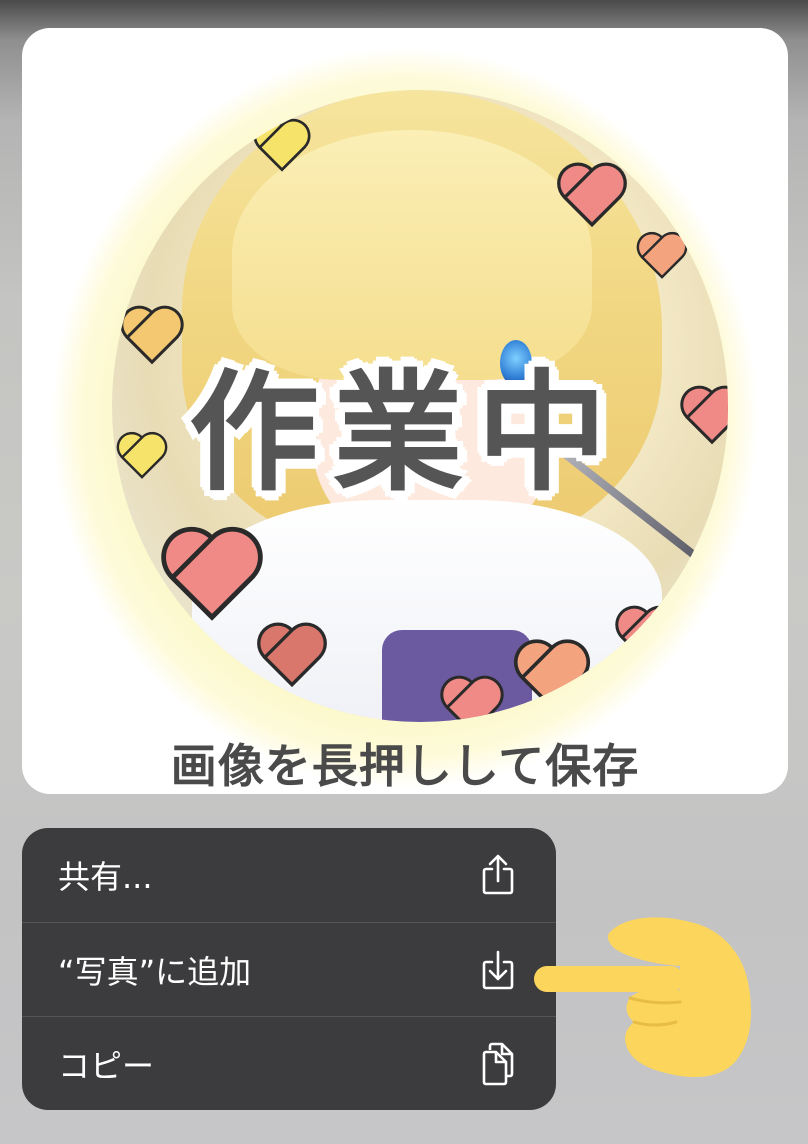 The image size is (808, 1144). What do you see at coordinates (106, 1065) in the screenshot?
I see `menu-item-label: コピー` at bounding box center [106, 1065].